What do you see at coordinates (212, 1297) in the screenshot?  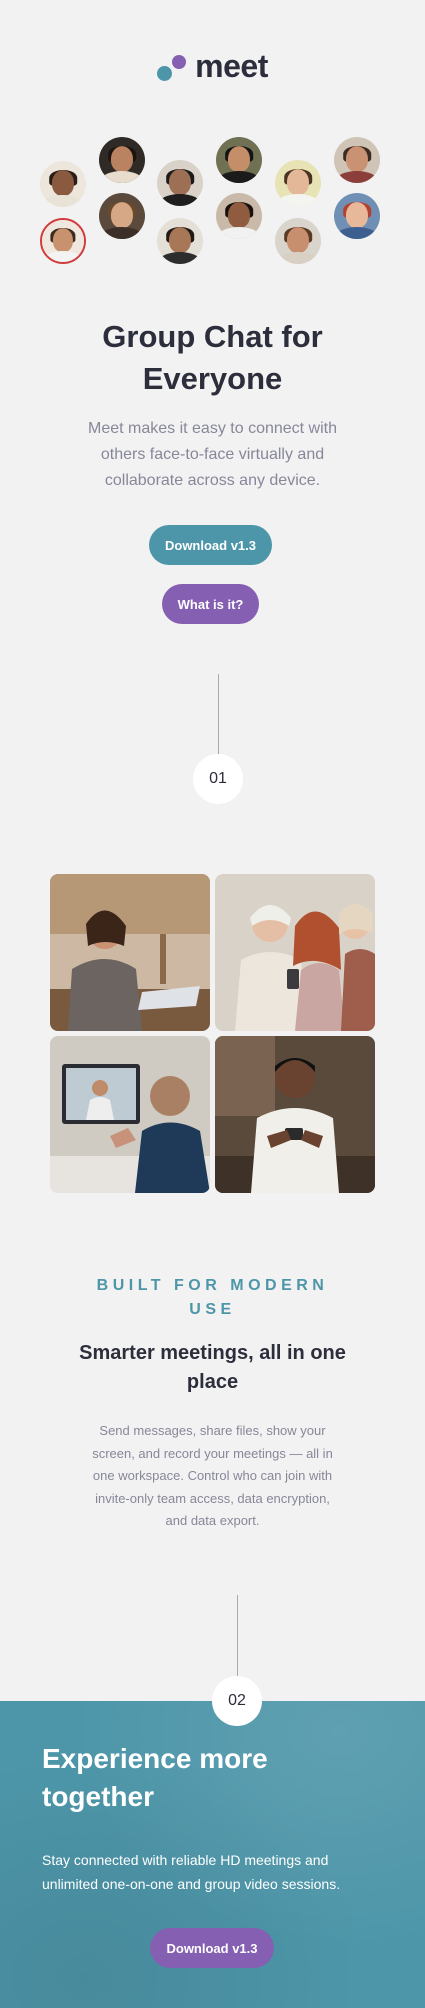 I see `features-eyebrow: BUILT FOR MODERN USE` at bounding box center [212, 1297].